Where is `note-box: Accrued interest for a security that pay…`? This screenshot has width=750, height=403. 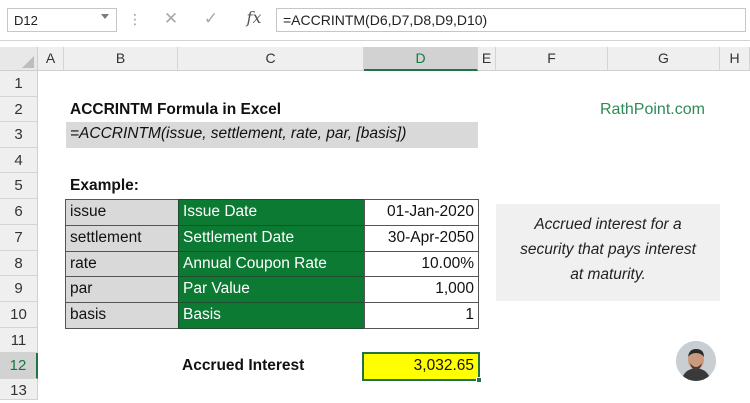 note-box: Accrued interest for a security that pay… is located at coordinates (608, 252).